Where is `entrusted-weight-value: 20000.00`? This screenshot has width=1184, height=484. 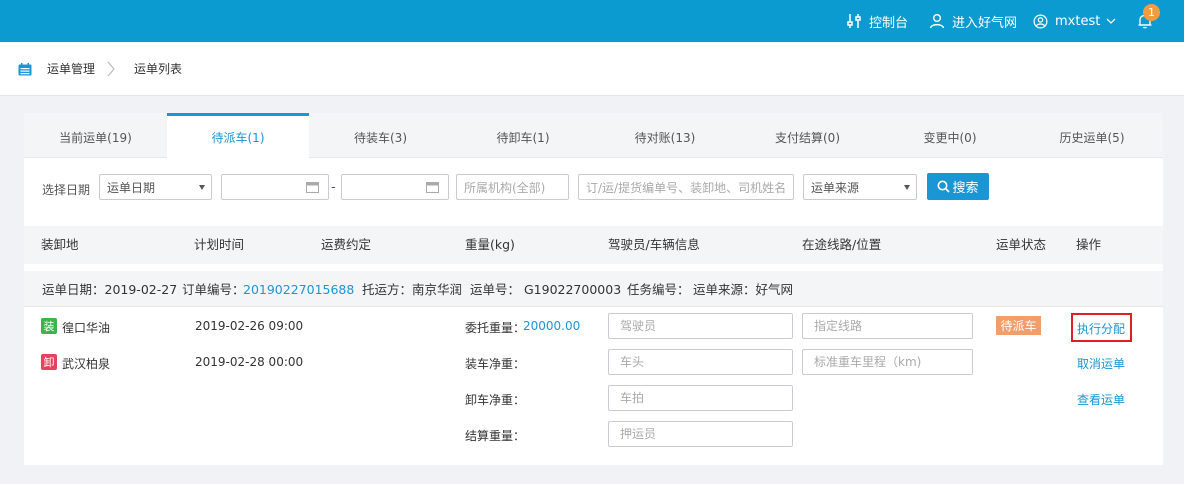
entrusted-weight-value: 20000.00 is located at coordinates (552, 326).